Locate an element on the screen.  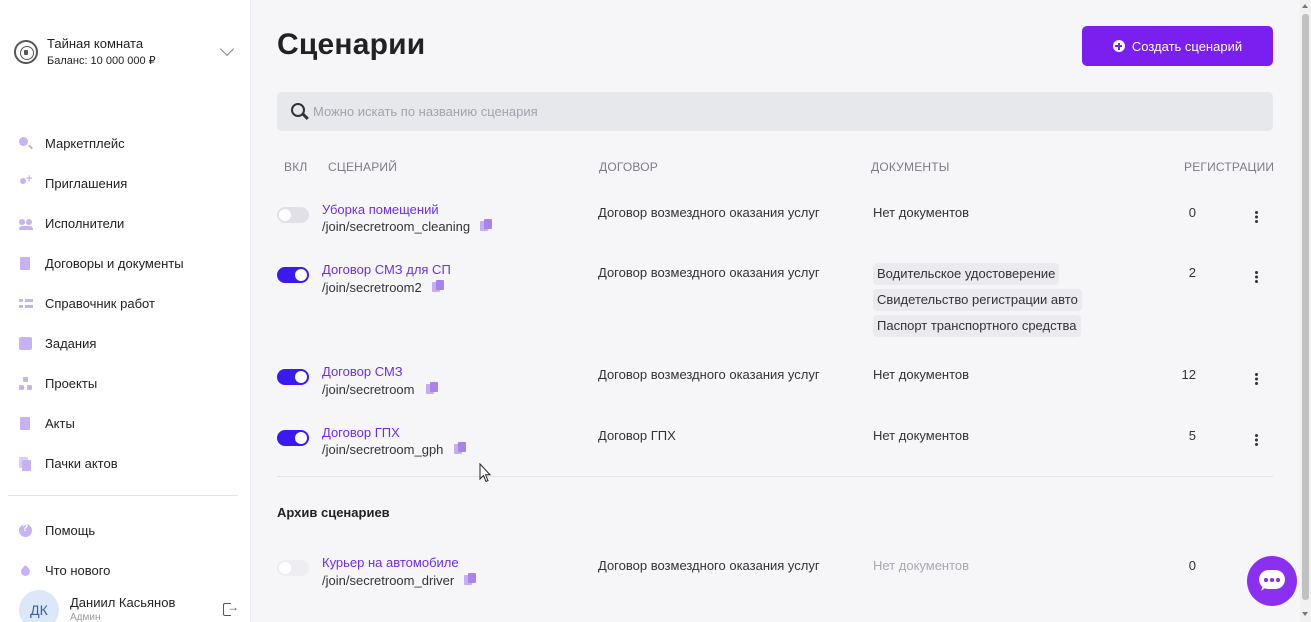
nav-item-acts: Акты is located at coordinates (125, 423).